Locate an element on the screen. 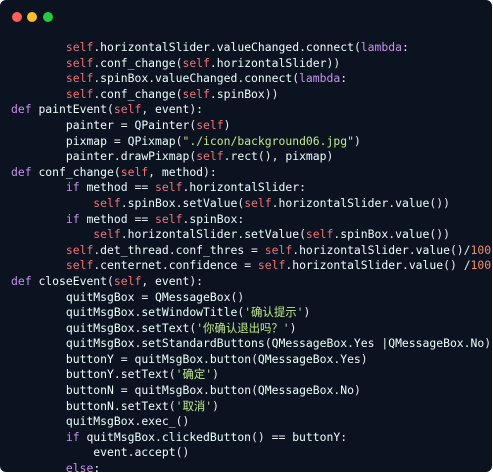 The height and width of the screenshot is (473, 493). code-line: def conf_change(self, method): is located at coordinates (114, 171).